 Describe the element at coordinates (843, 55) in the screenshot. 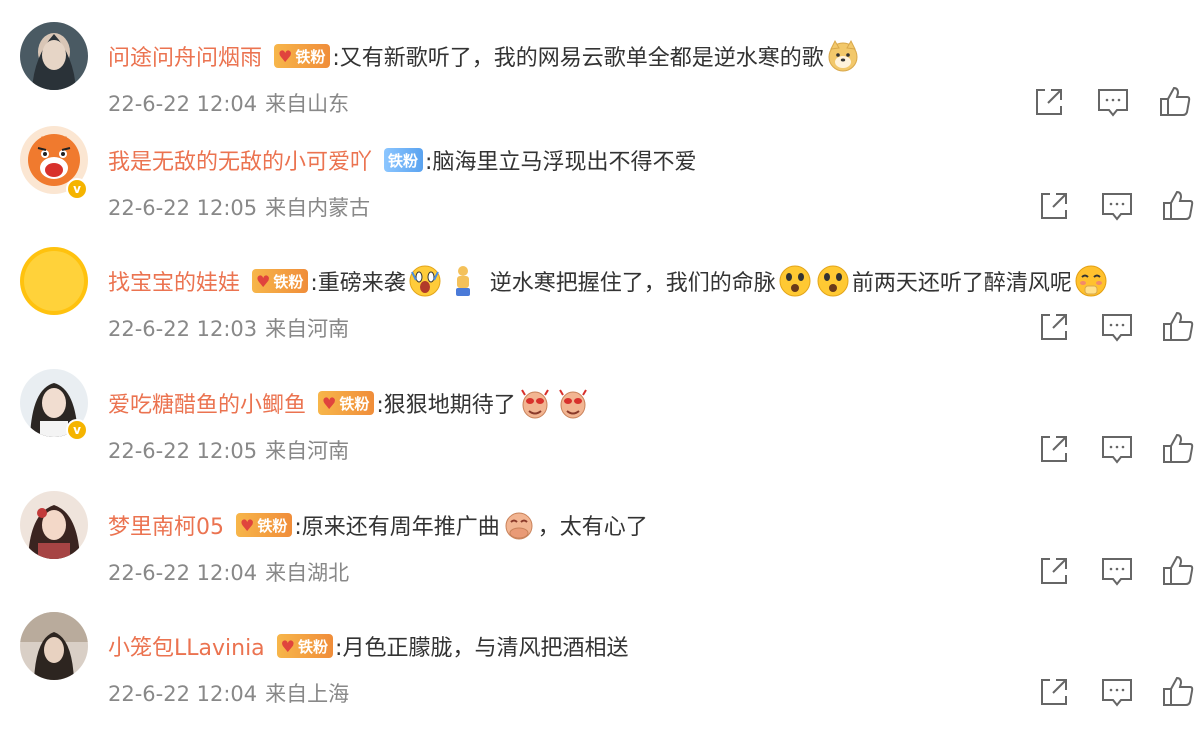

I see `doge-emoji` at that location.